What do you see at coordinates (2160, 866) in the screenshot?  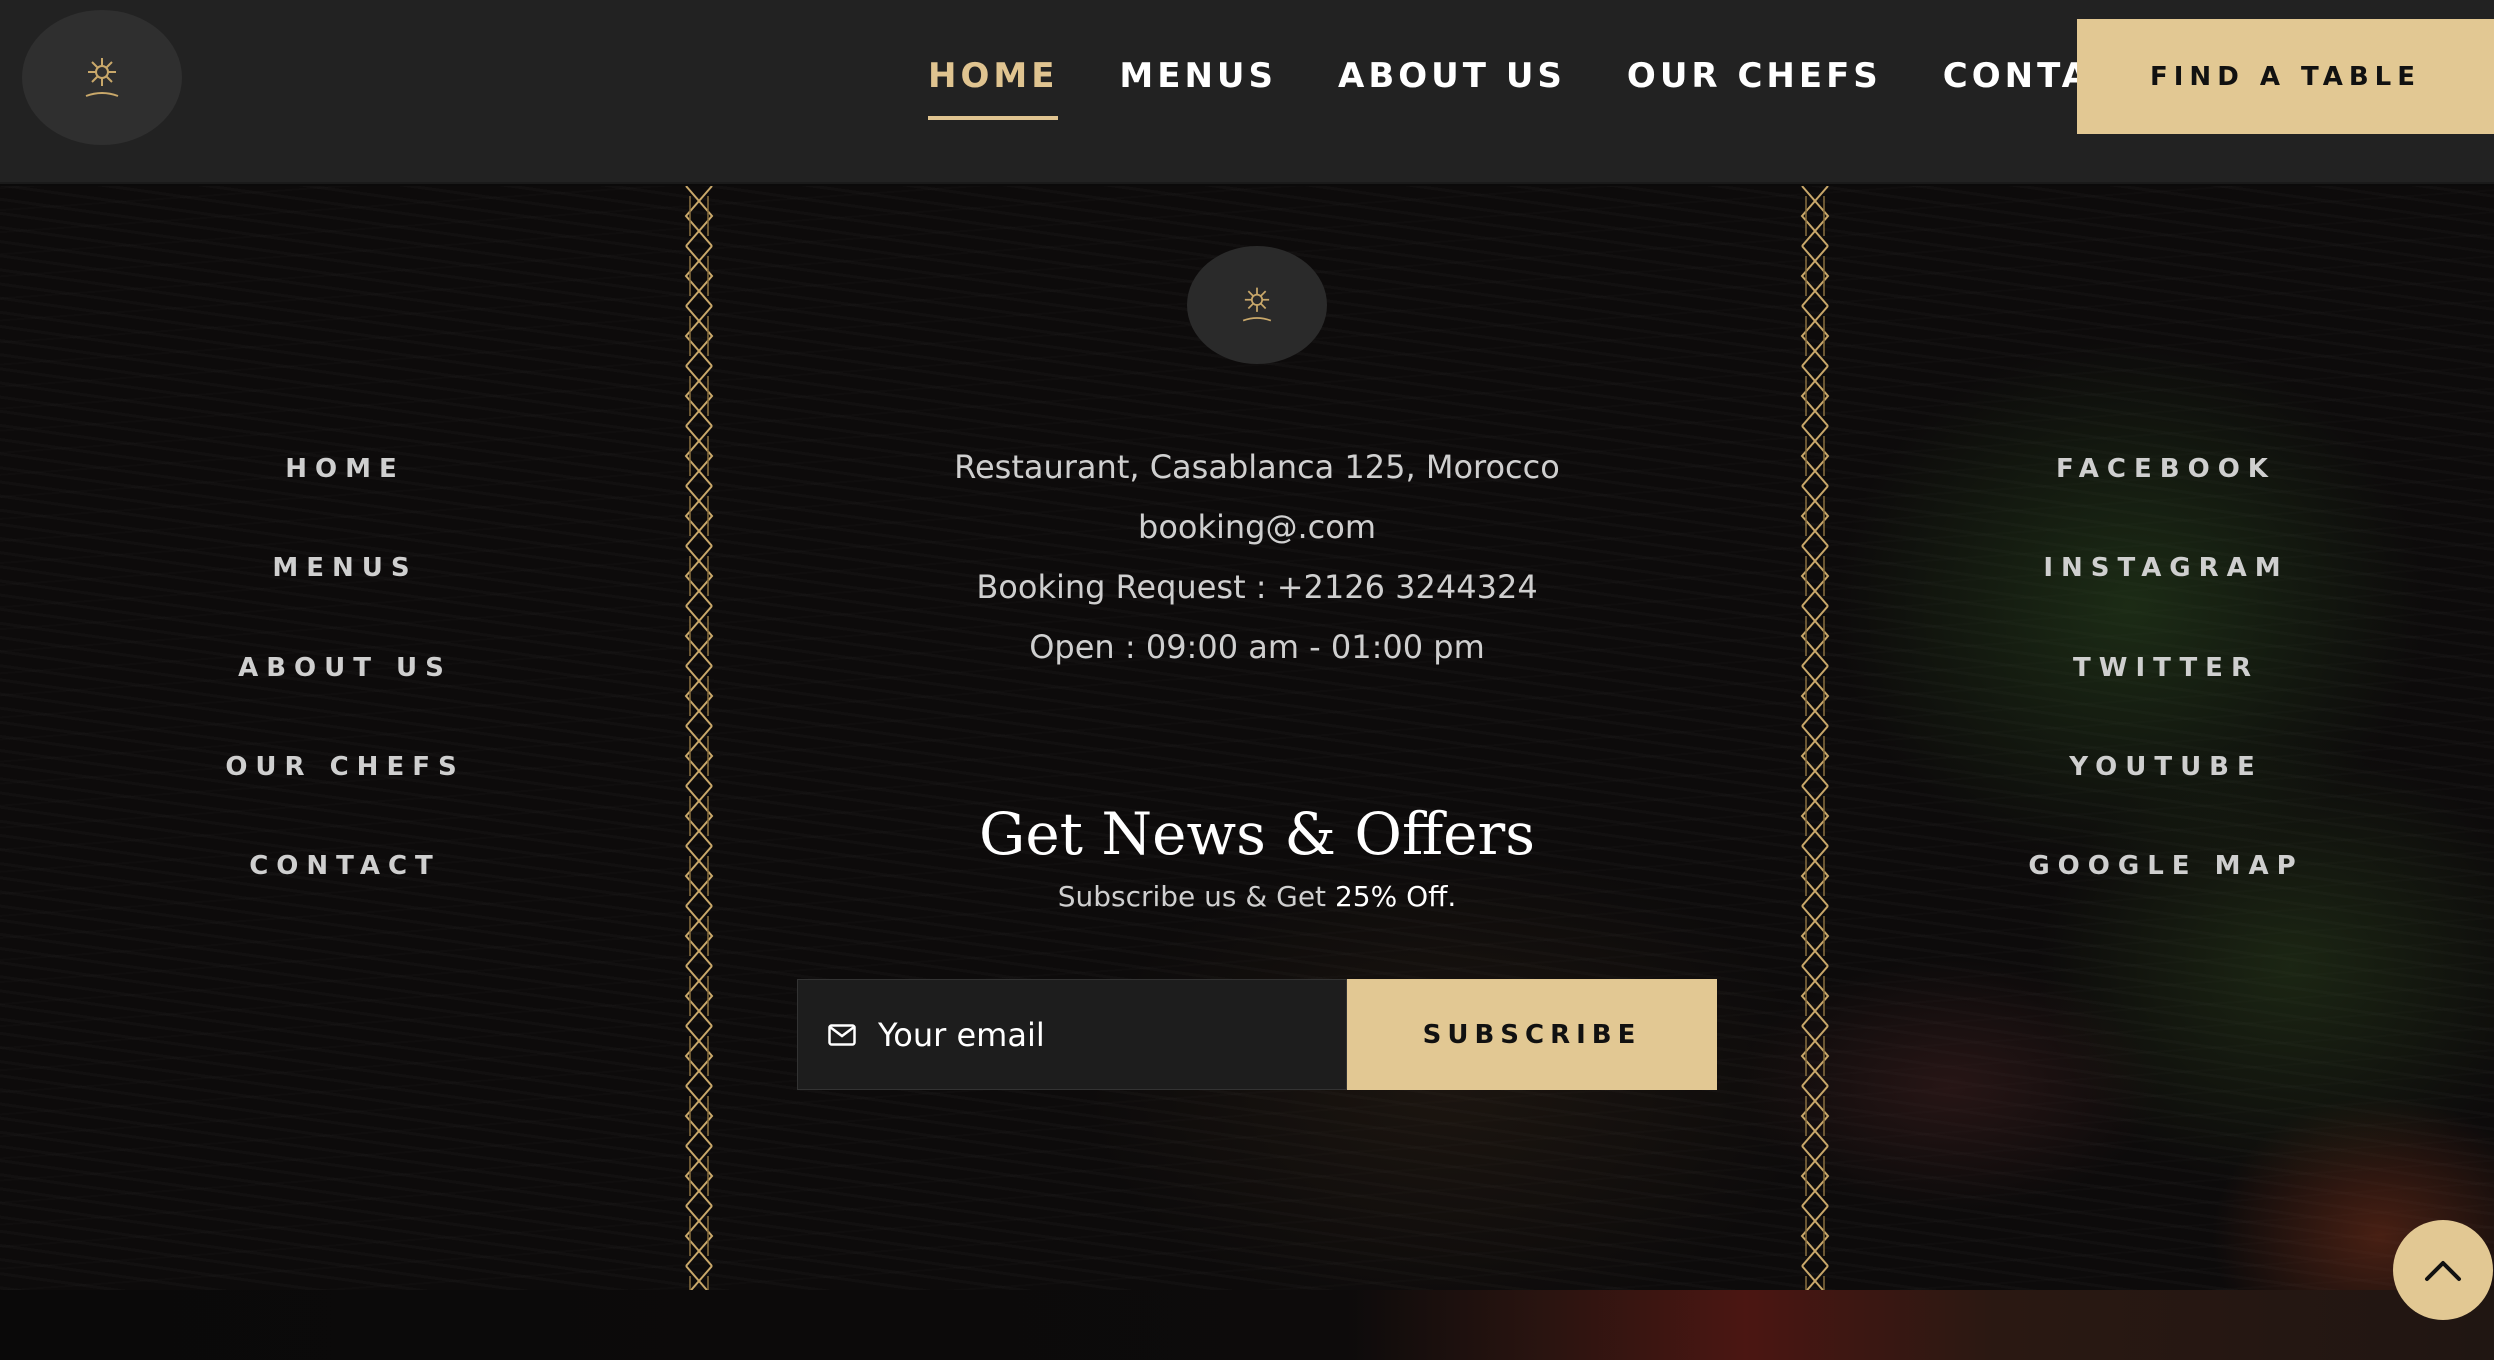 I see `footer-link-google-map: GOOGLE MAP` at bounding box center [2160, 866].